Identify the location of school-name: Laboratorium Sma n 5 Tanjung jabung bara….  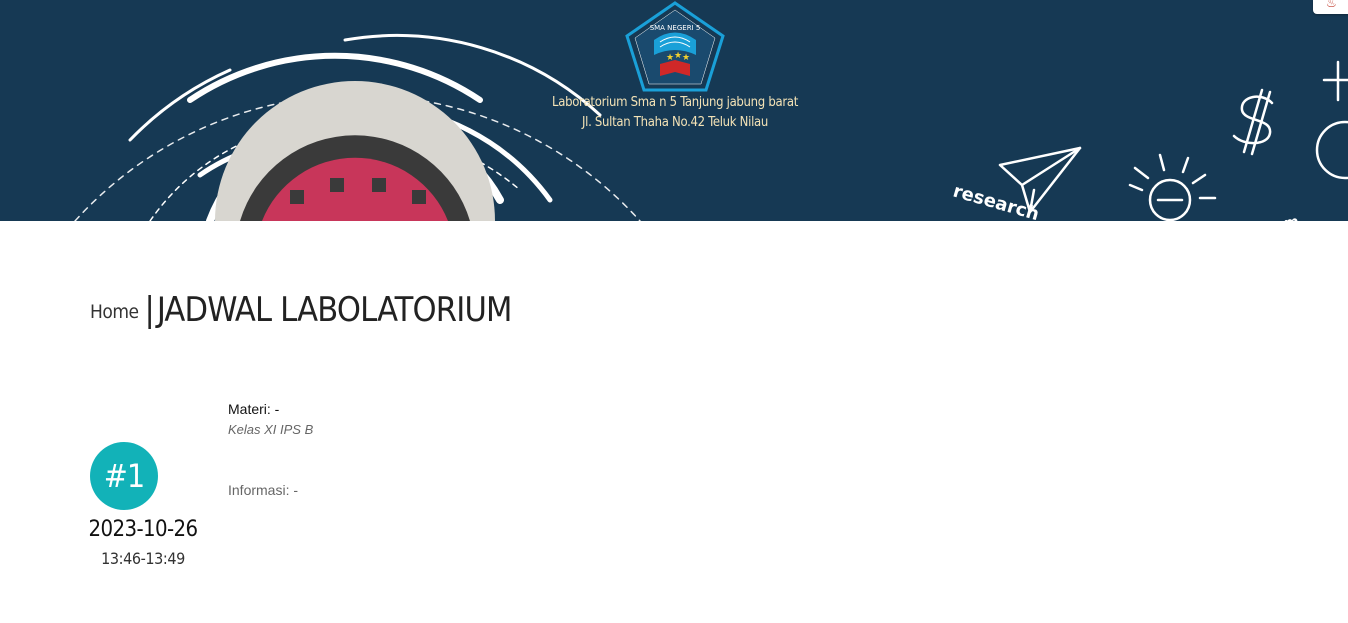
(675, 102).